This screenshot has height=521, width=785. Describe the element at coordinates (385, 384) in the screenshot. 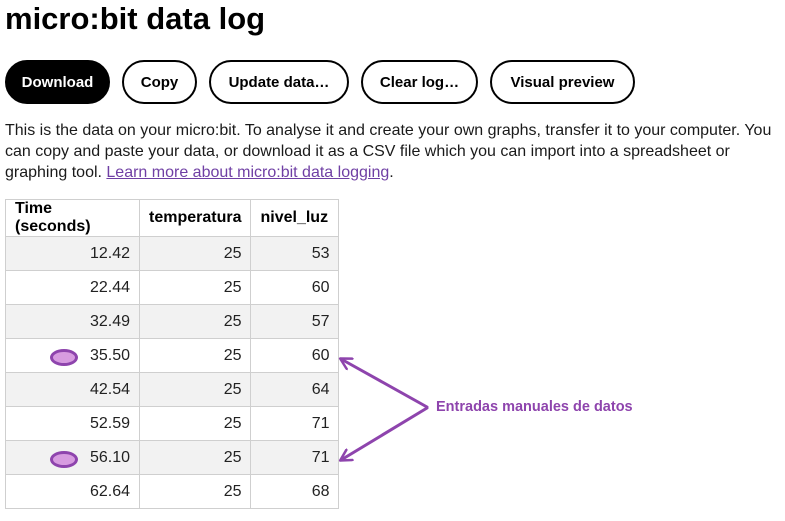

I see `arrow-upper` at that location.